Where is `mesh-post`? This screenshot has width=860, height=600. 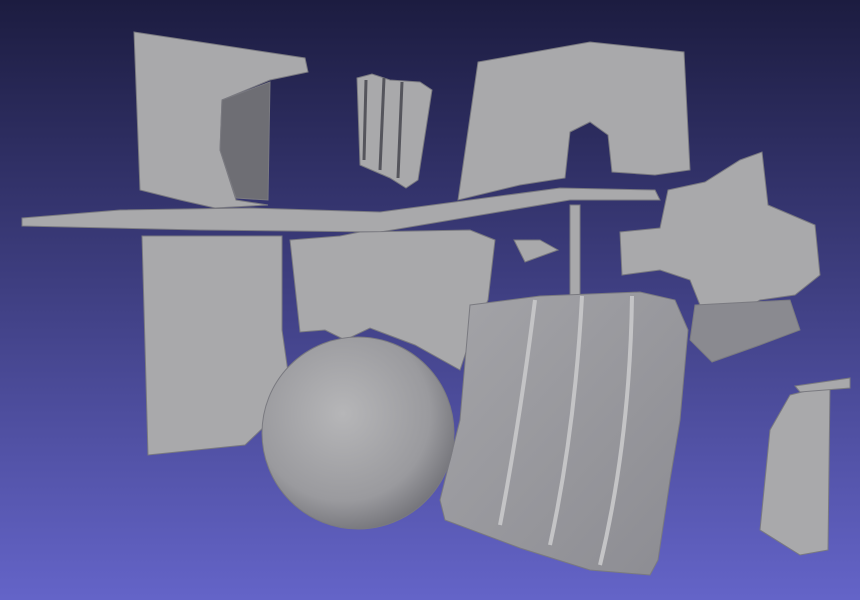
mesh-post is located at coordinates (575, 250).